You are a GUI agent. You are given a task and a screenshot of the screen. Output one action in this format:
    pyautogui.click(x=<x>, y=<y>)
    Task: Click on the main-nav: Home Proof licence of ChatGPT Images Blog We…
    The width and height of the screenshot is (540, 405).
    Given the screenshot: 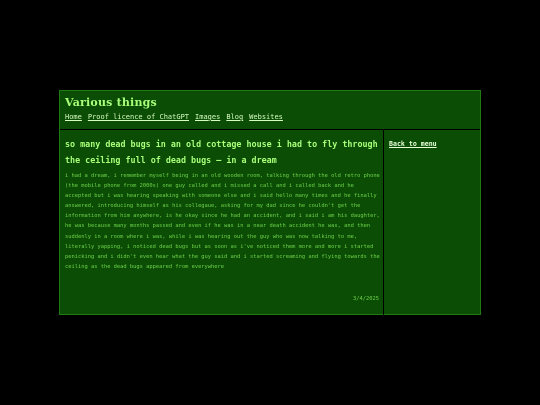 What is the action you would take?
    pyautogui.click(x=177, y=117)
    